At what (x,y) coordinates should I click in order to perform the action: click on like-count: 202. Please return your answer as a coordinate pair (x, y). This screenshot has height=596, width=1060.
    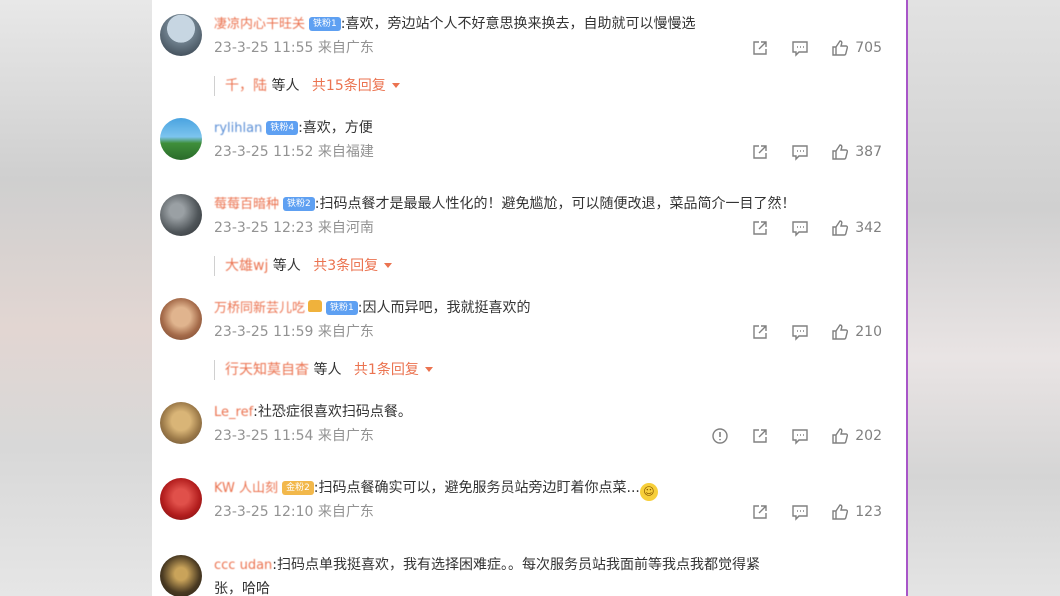
    Looking at the image, I should click on (868, 436).